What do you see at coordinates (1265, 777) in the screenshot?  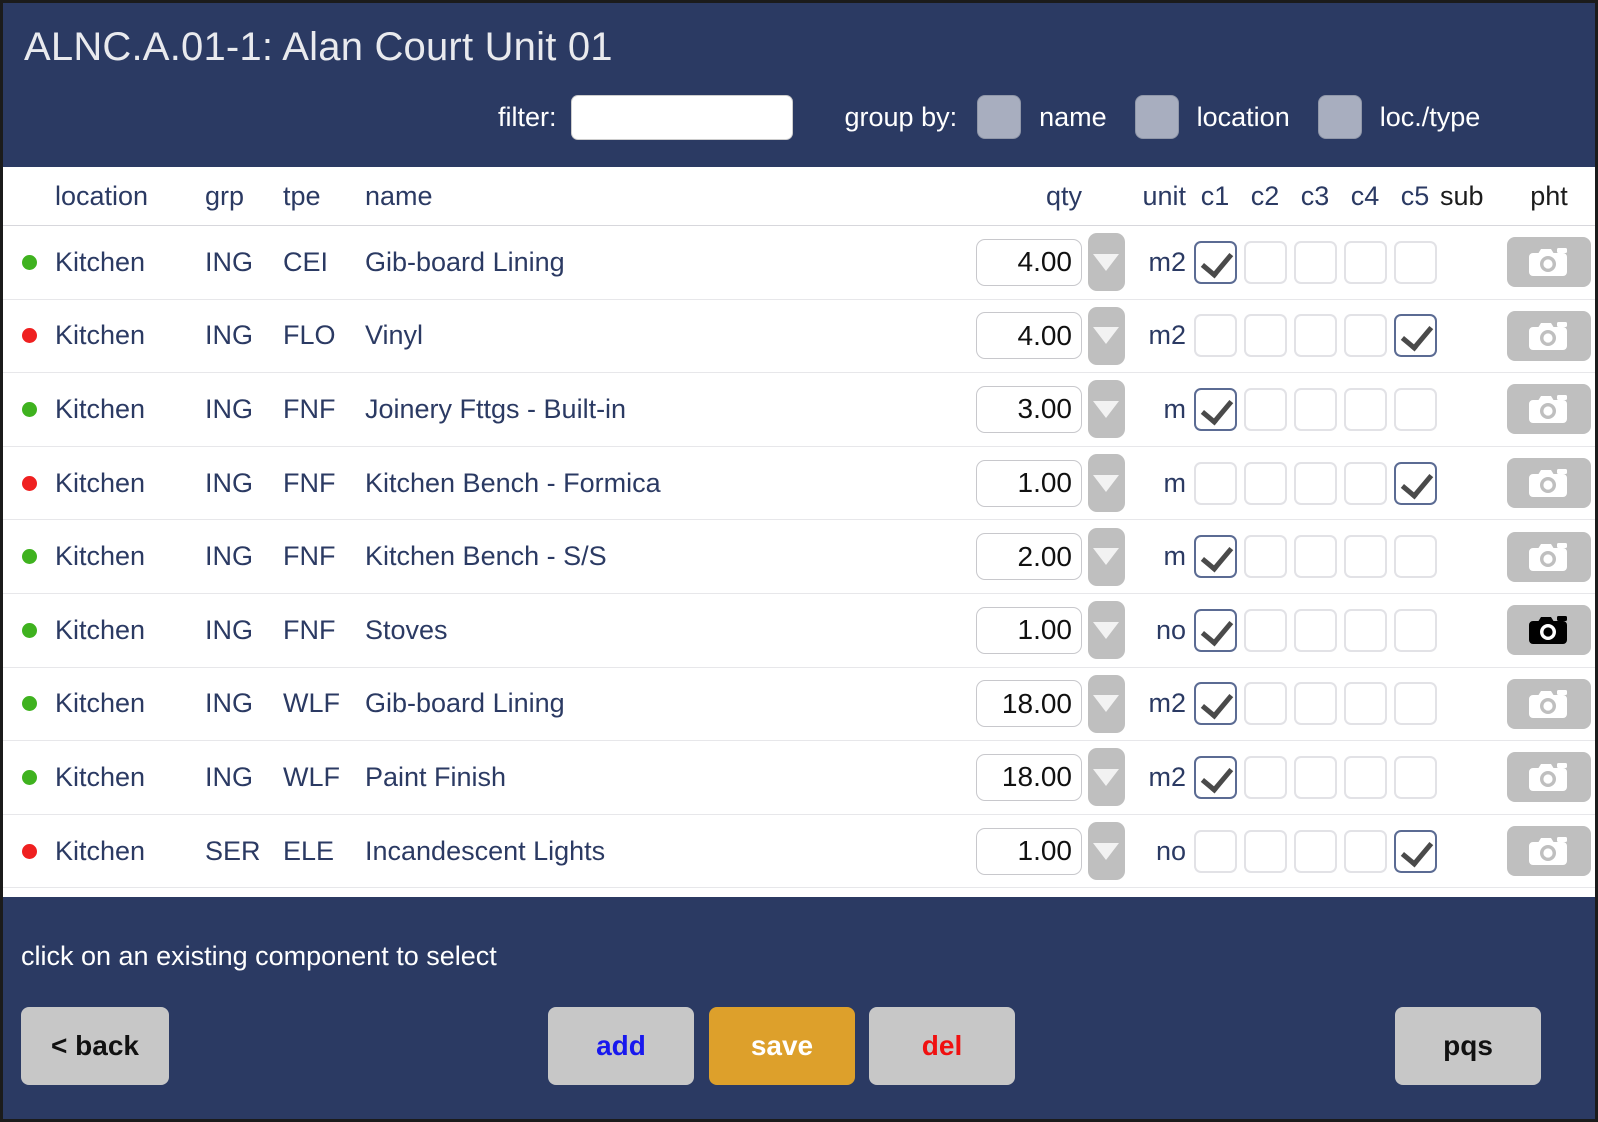 I see `row-7-check-c2` at bounding box center [1265, 777].